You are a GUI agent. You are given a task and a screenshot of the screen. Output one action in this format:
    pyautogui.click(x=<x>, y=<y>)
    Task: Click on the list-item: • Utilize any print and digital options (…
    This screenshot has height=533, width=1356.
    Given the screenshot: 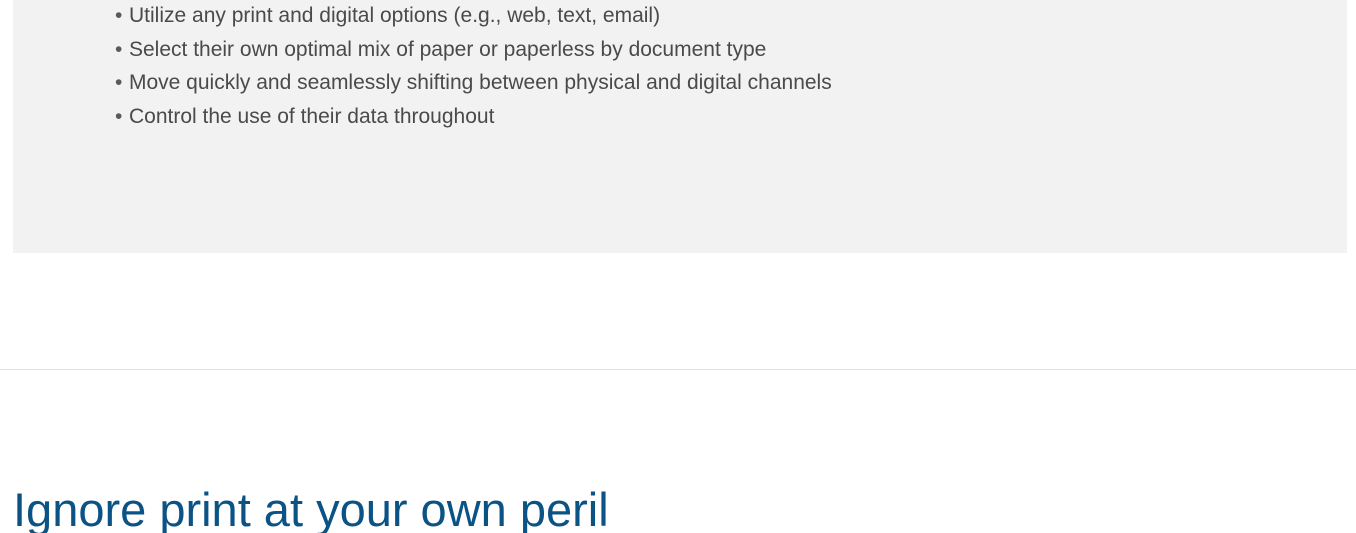 What is the action you would take?
    pyautogui.click(x=473, y=16)
    